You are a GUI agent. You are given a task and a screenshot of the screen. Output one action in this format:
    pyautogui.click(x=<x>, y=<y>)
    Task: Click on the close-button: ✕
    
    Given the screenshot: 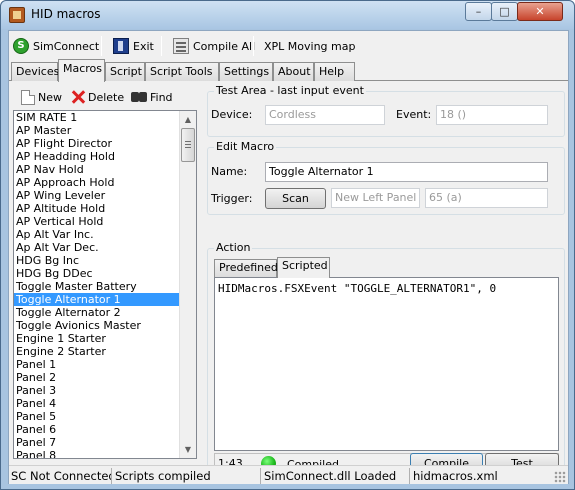 What is the action you would take?
    pyautogui.click(x=540, y=11)
    